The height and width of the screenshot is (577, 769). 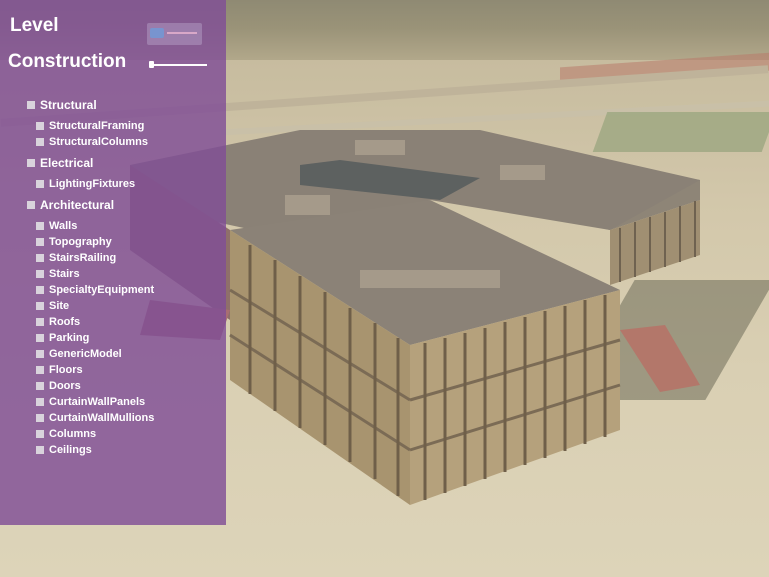 I want to click on group-label: Electrical, so click(x=67, y=163).